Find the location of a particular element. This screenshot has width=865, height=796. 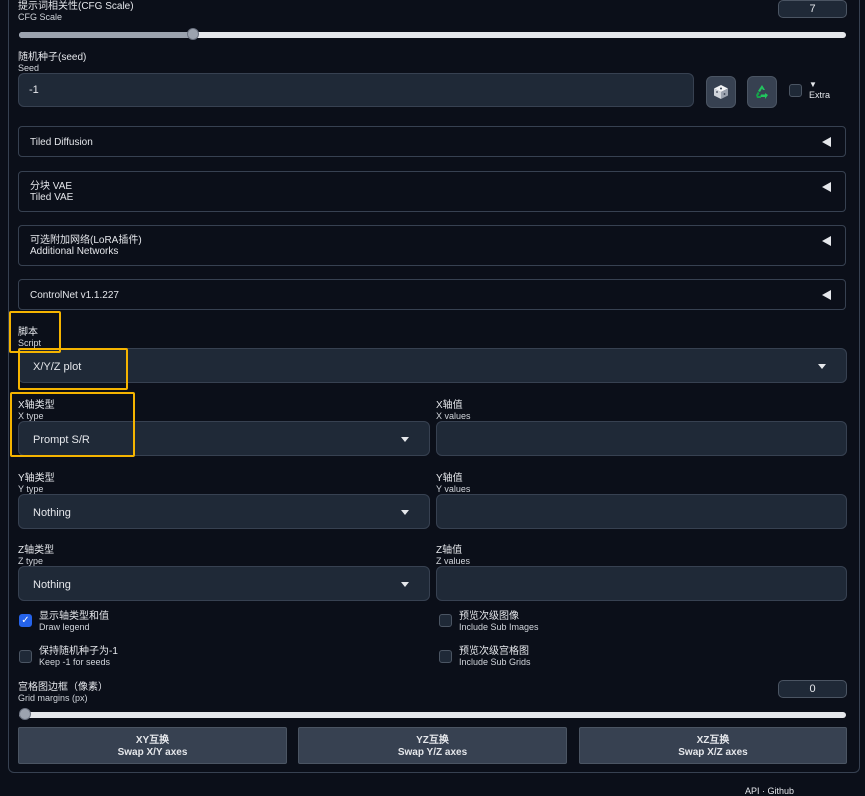

keep-seeds-zh: 保持随机种子为-1 is located at coordinates (78, 651).